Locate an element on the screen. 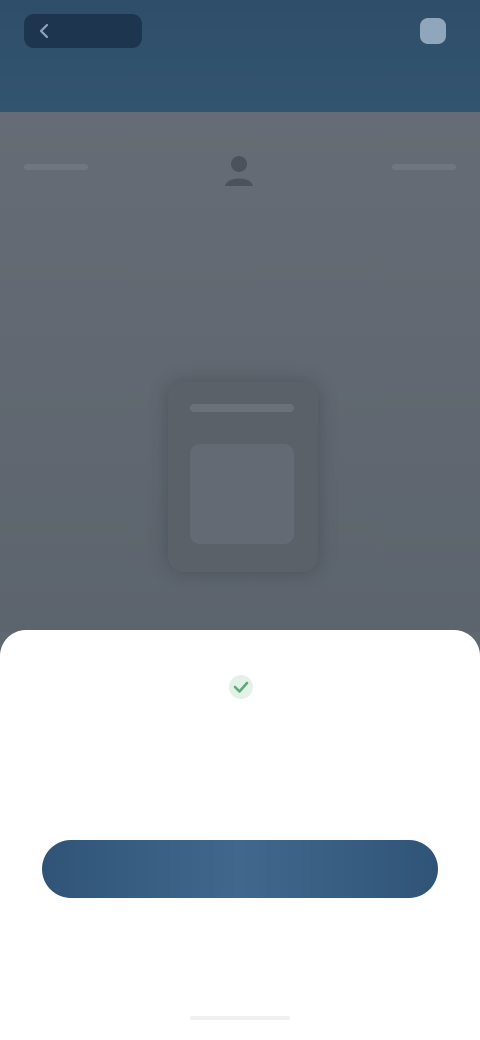 This screenshot has width=480, height=1040. header-action-button is located at coordinates (429, 31).